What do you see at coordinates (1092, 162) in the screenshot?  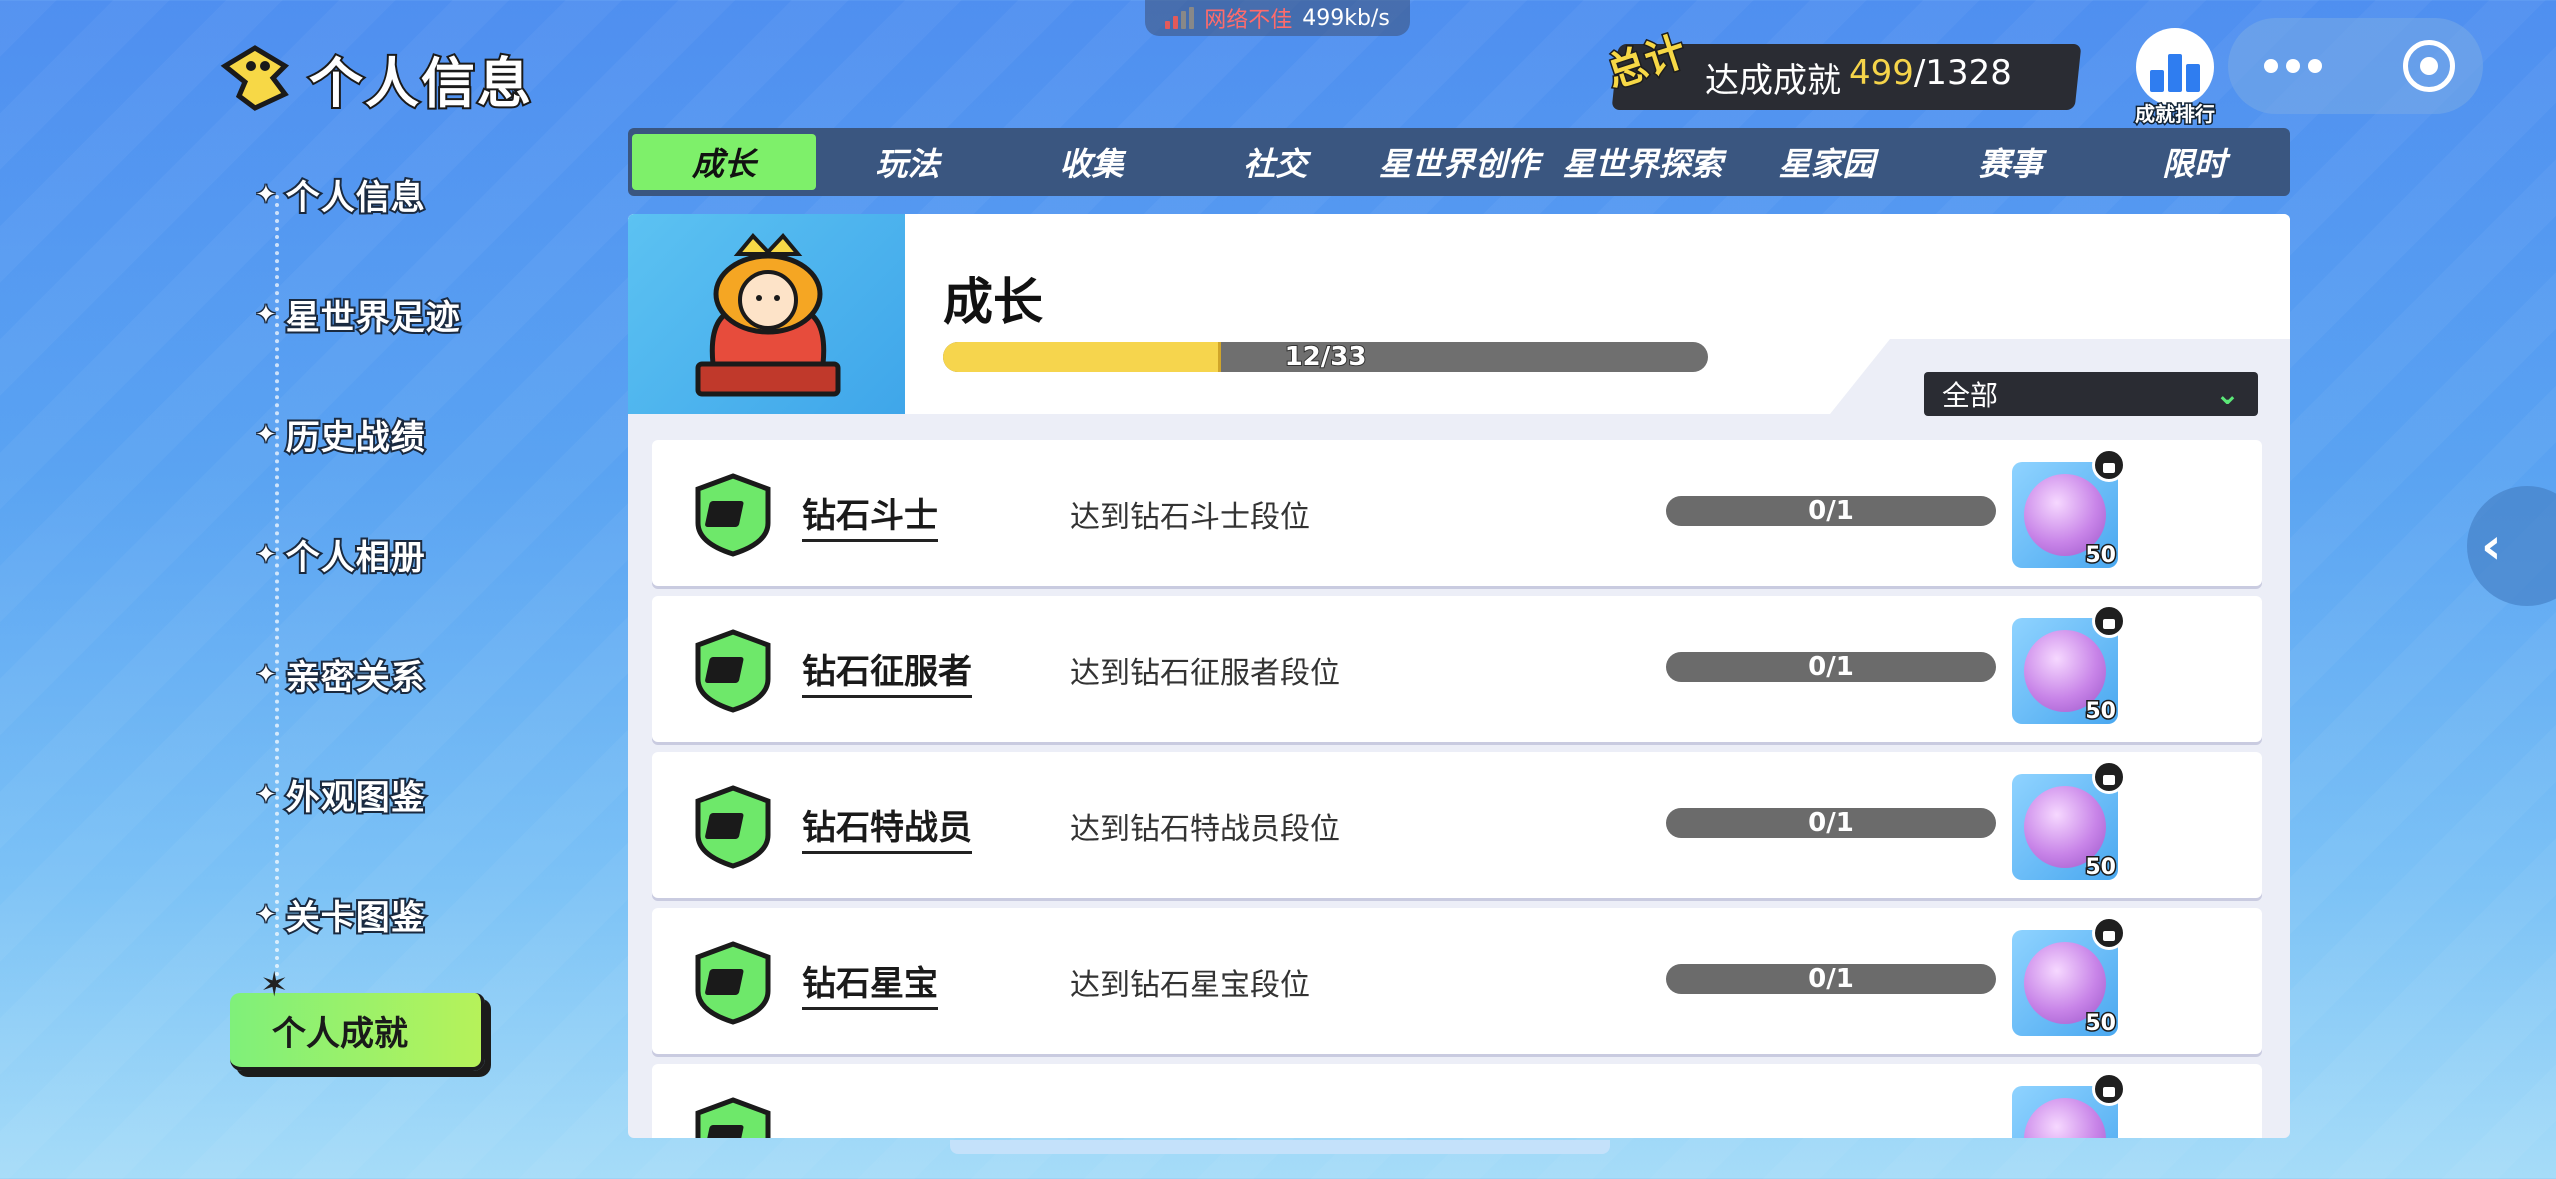 I see `tab-collection: 收集` at bounding box center [1092, 162].